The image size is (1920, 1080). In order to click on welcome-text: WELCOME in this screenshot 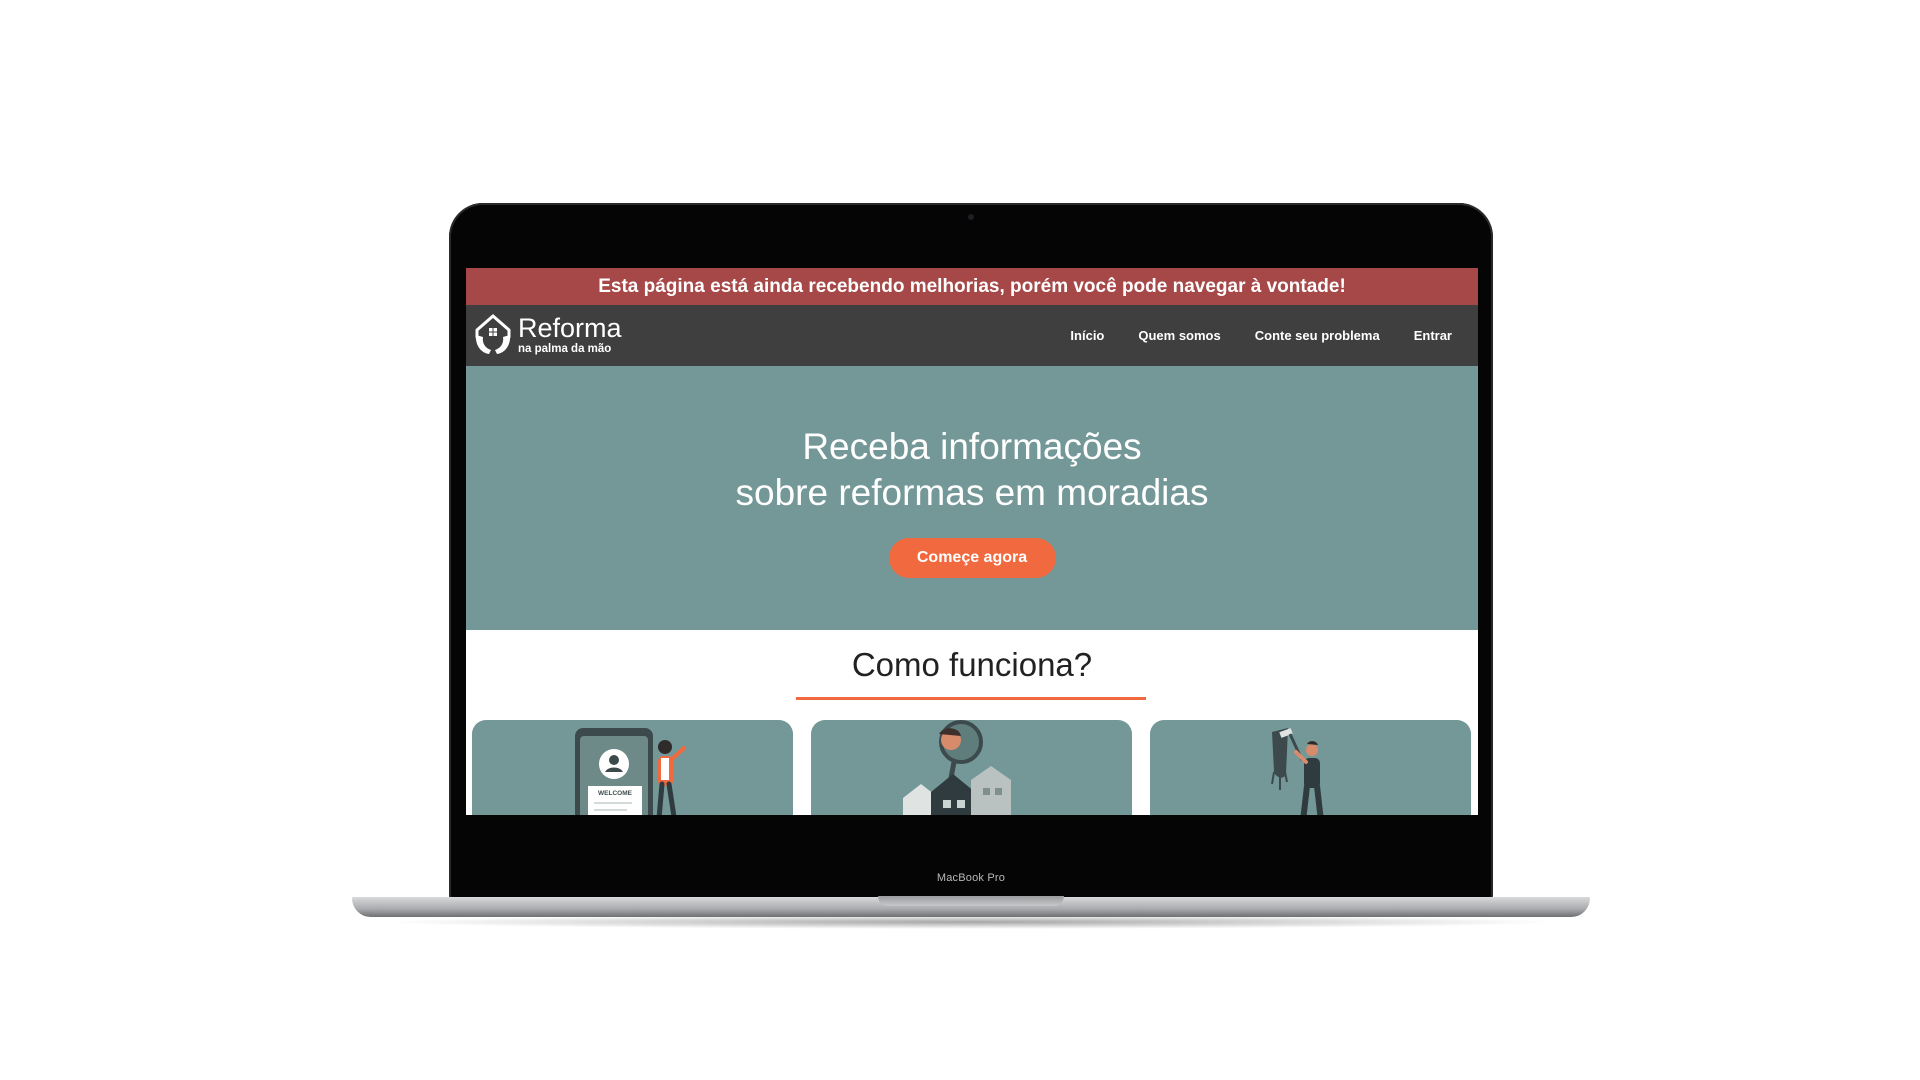, I will do `click(615, 793)`.